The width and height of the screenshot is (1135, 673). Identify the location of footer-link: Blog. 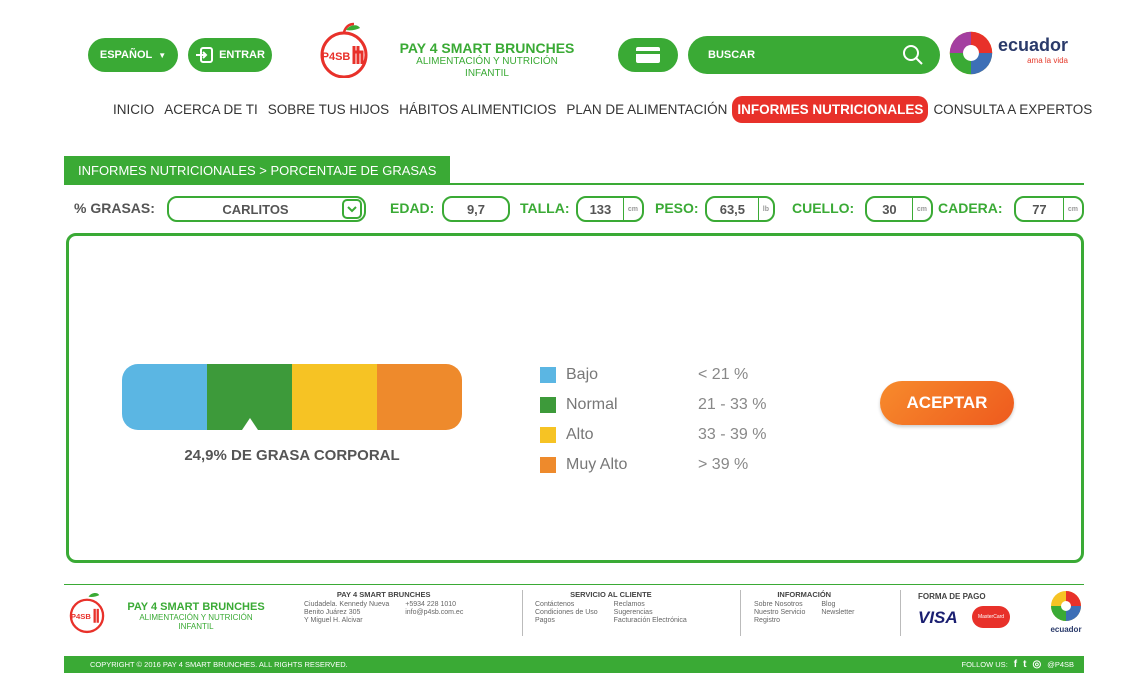
(837, 604).